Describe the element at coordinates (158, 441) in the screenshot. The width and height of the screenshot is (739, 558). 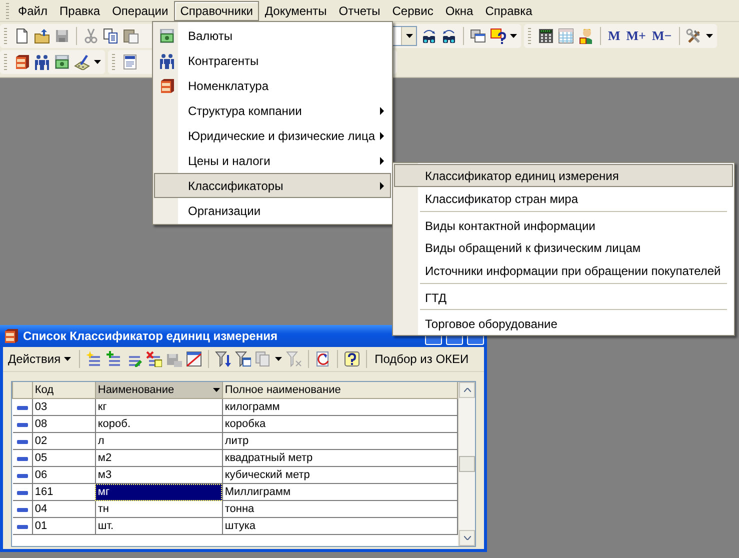
I see `table-cell: л` at that location.